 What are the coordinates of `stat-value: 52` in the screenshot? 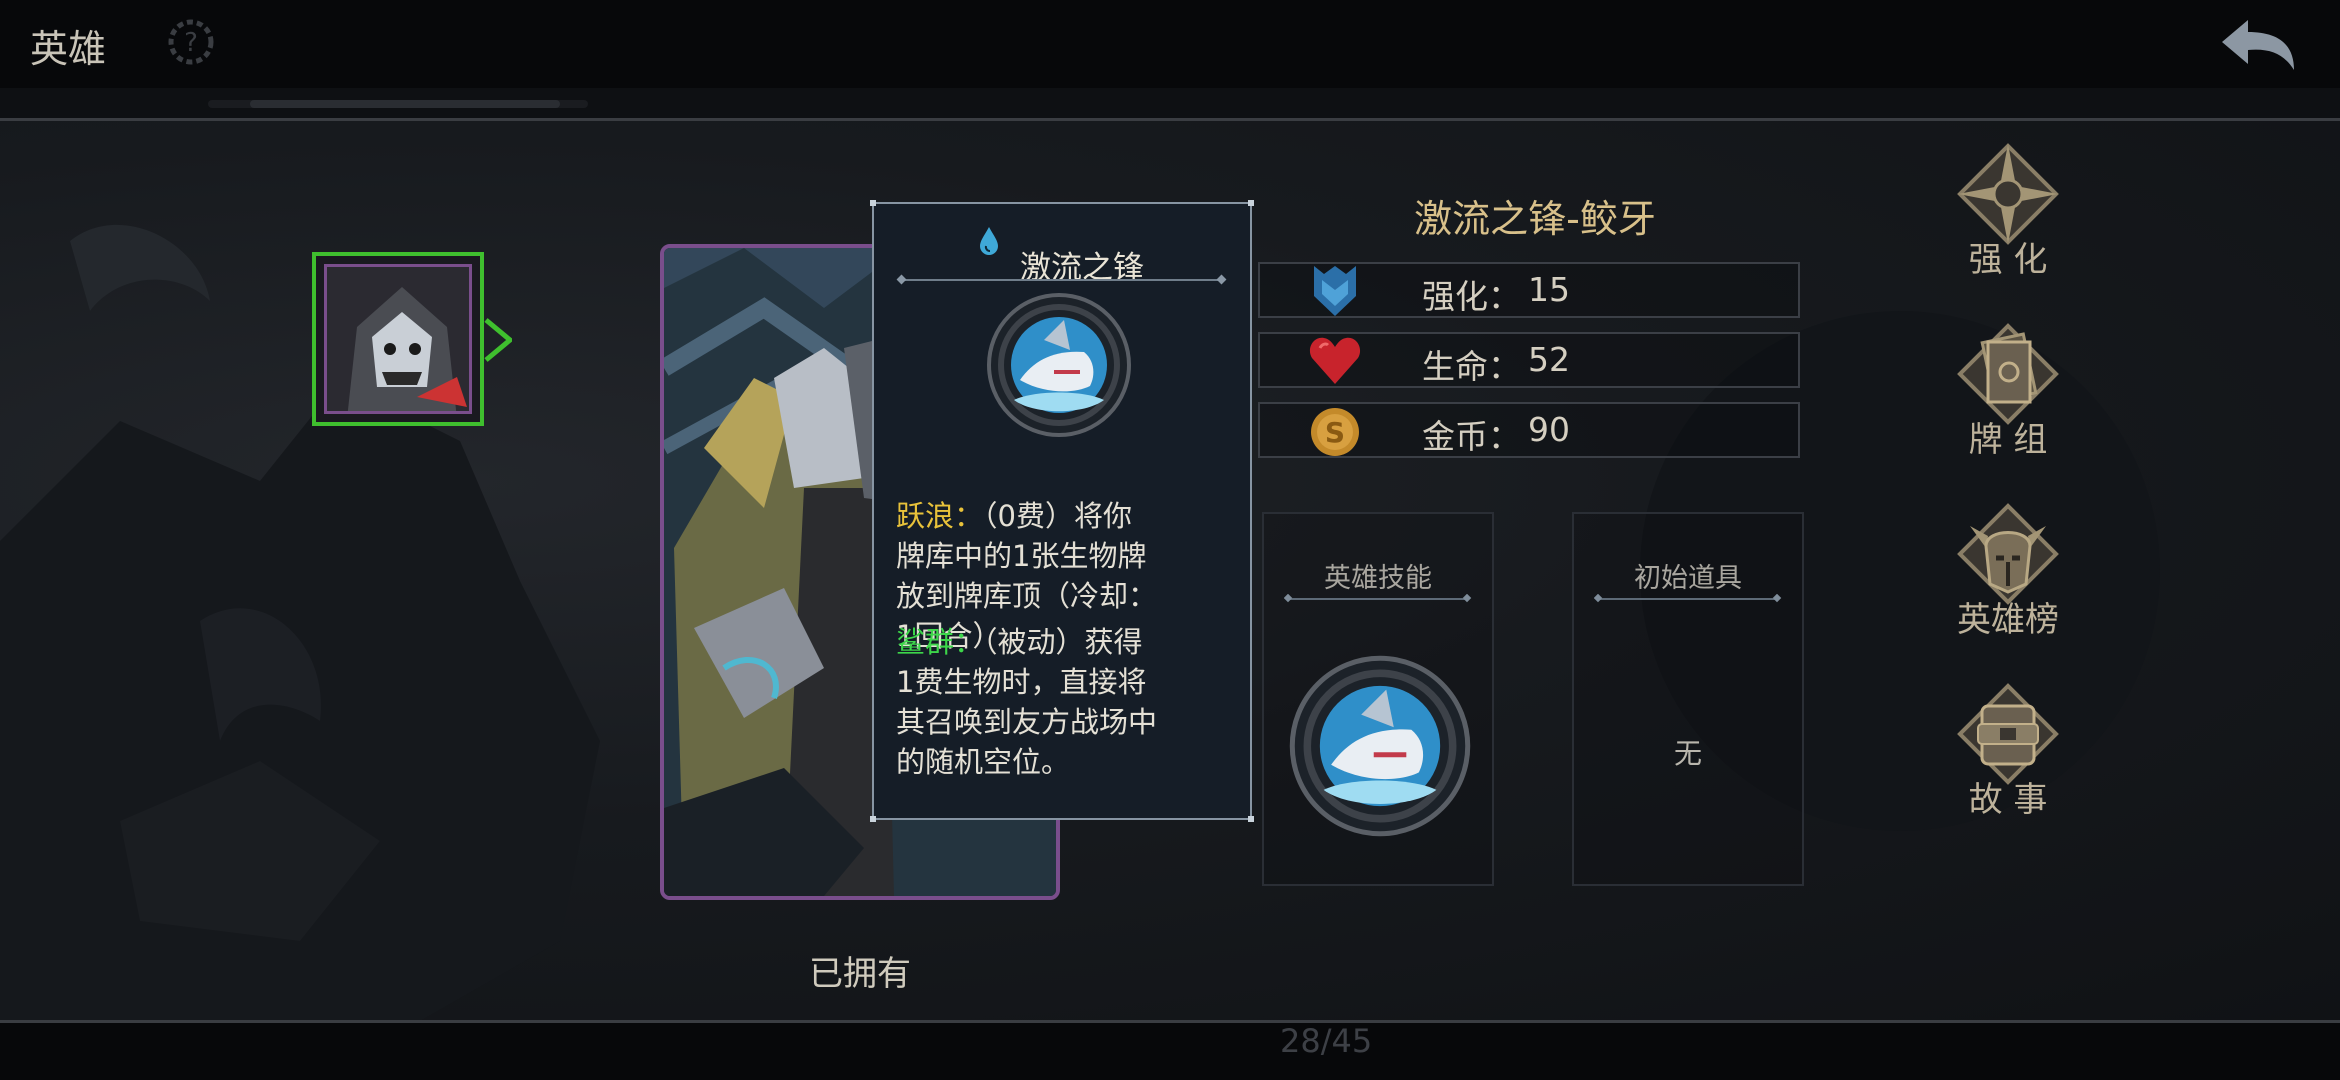 It's located at (1549, 359).